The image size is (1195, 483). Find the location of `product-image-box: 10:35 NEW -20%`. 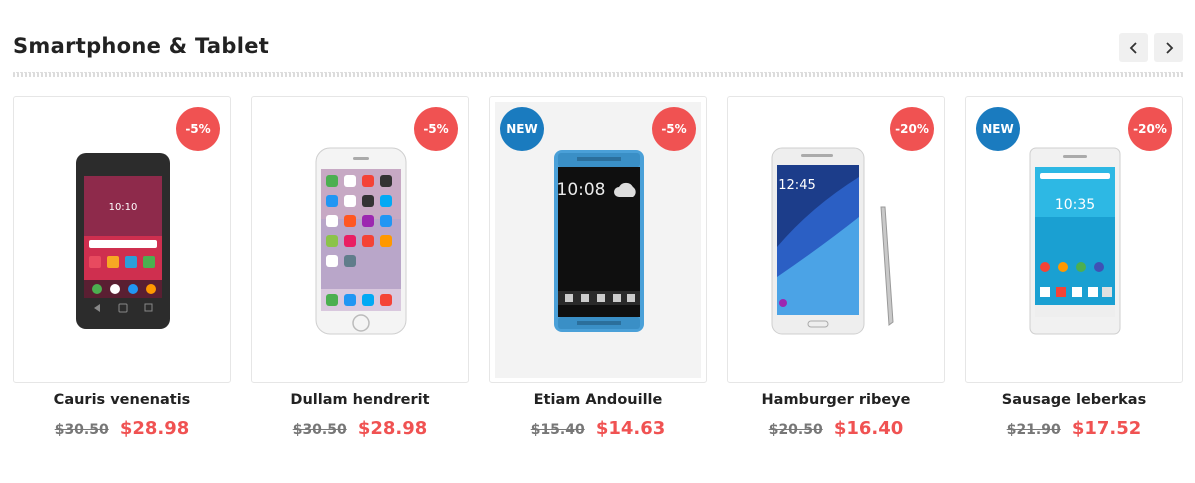

product-image-box: 10:35 NEW -20% is located at coordinates (1074, 239).